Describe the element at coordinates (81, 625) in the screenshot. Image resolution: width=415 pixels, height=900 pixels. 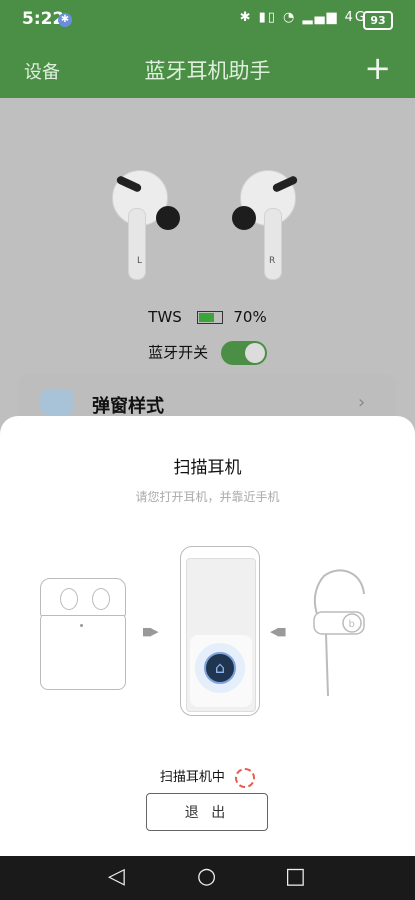
I see `case-led` at that location.